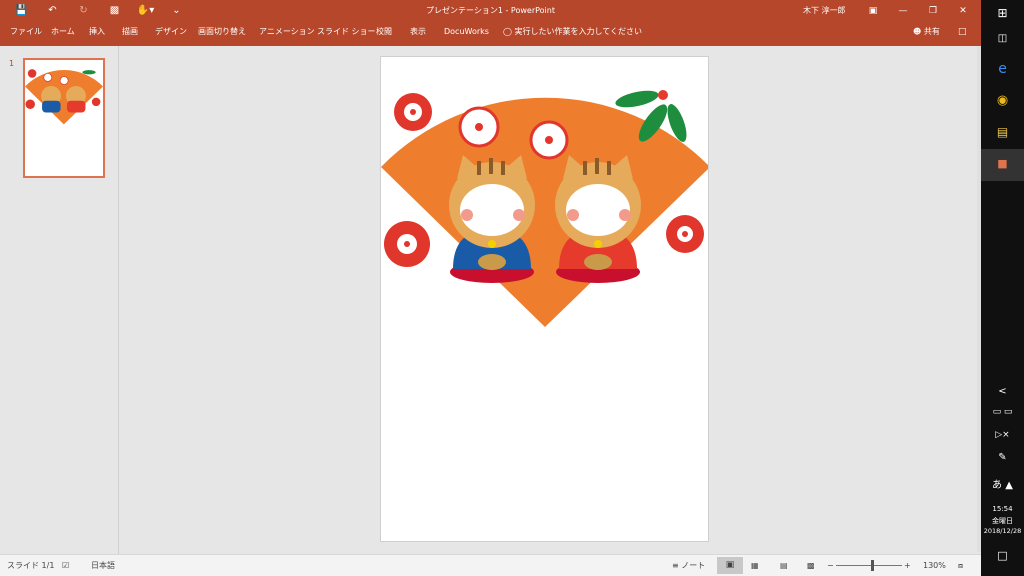 The height and width of the screenshot is (576, 1024). I want to click on accessibility-icon: ☑, so click(65, 565).